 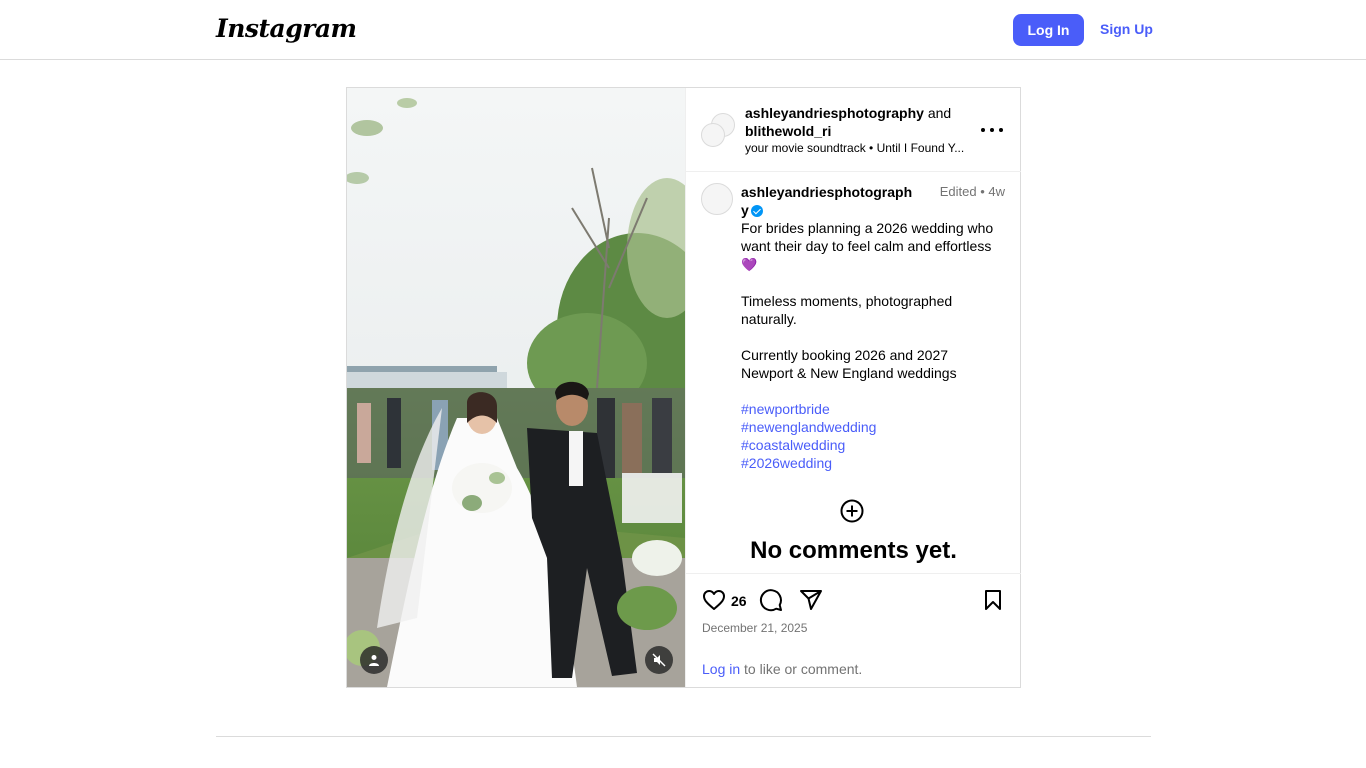 What do you see at coordinates (788, 131) in the screenshot?
I see `collaborator-username: blithewold_ri` at bounding box center [788, 131].